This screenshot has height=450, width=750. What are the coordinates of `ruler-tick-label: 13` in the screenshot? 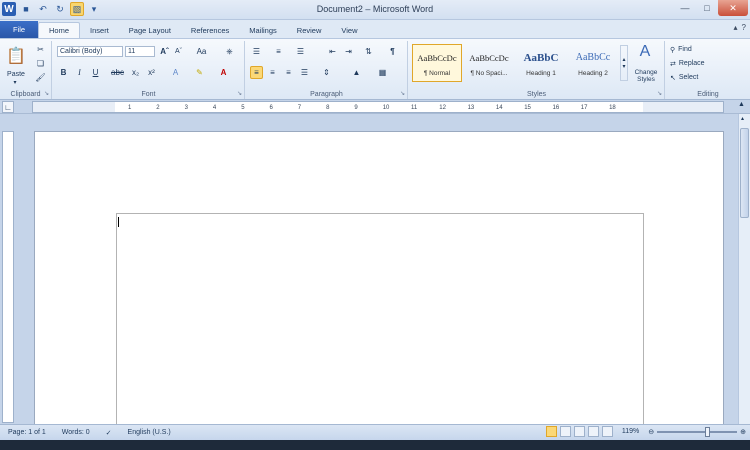 It's located at (471, 108).